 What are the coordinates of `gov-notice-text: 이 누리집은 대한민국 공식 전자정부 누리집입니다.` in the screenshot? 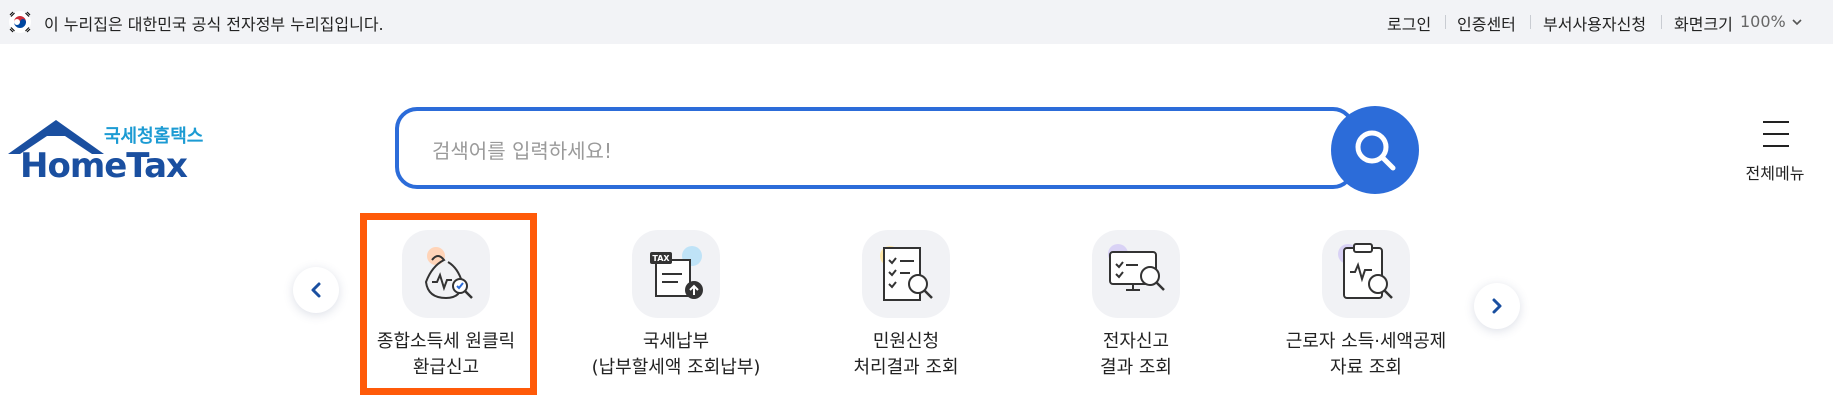 It's located at (214, 24).